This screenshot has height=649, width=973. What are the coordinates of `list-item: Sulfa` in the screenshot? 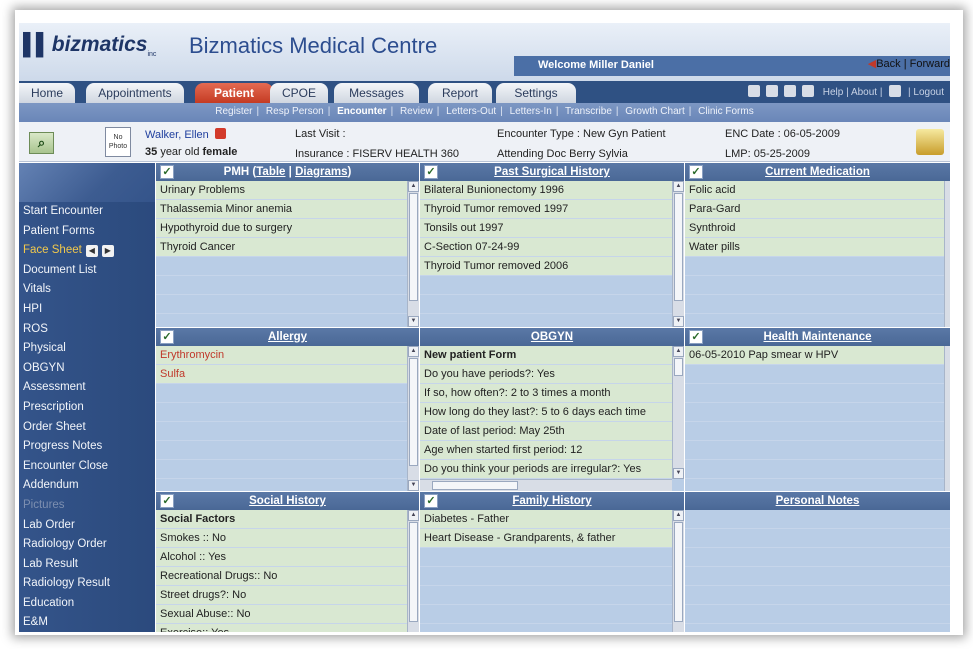 It's located at (287, 374).